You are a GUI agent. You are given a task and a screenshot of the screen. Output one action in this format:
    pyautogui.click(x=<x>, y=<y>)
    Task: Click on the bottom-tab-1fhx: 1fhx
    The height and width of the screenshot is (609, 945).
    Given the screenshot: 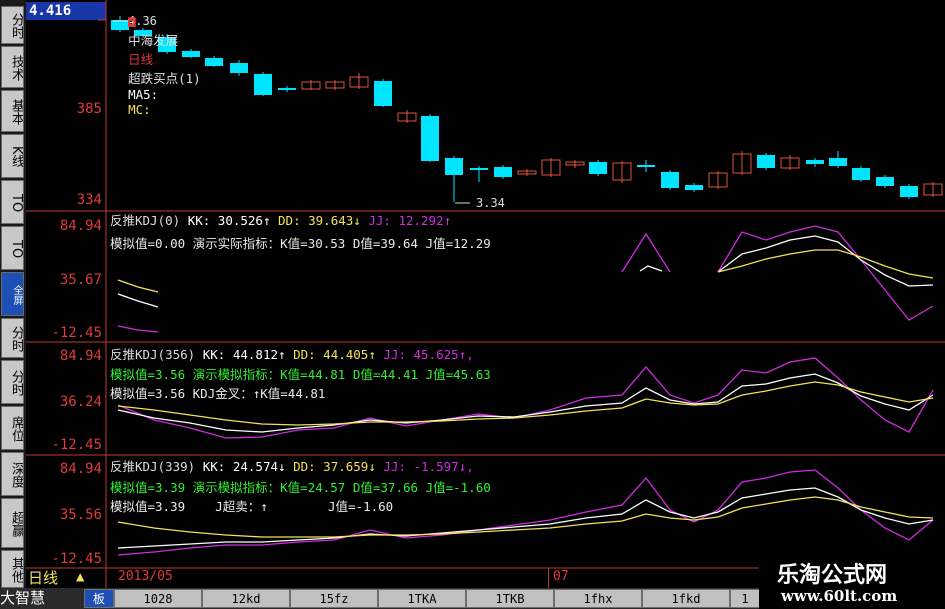 What is the action you would take?
    pyautogui.click(x=598, y=598)
    